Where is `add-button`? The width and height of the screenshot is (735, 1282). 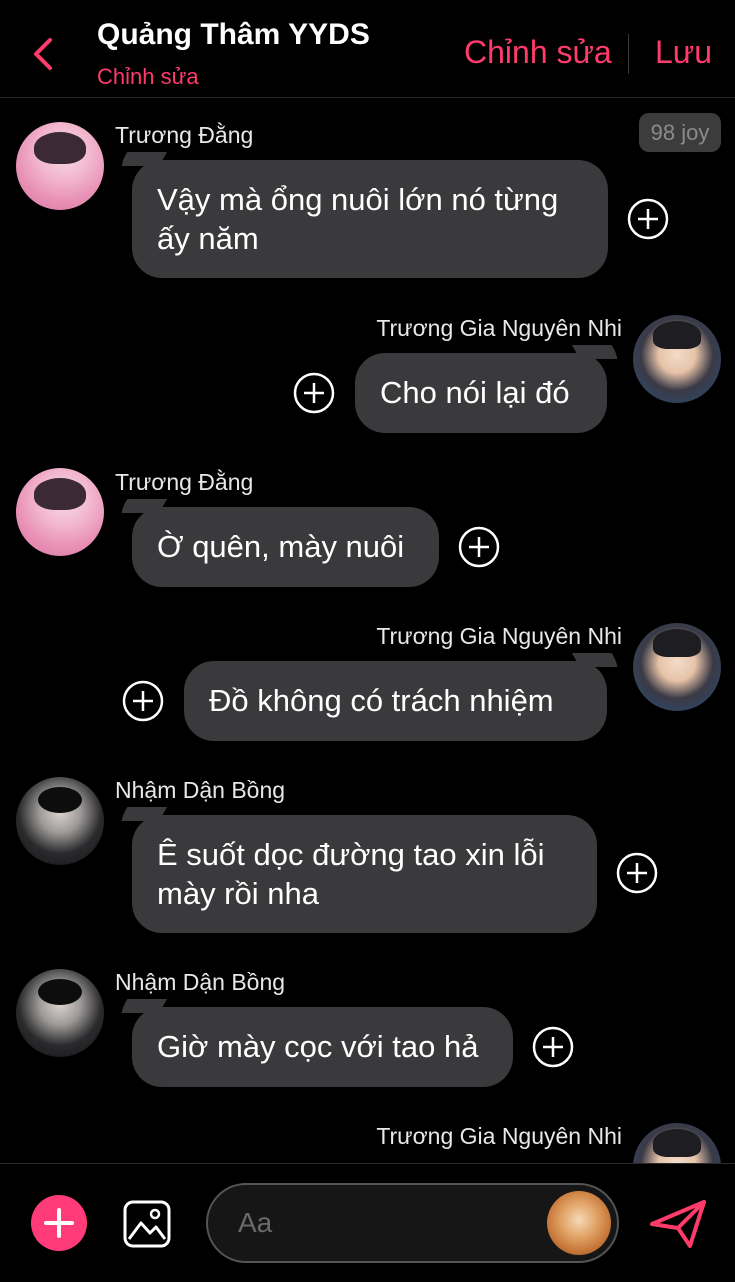 add-button is located at coordinates (59, 1223).